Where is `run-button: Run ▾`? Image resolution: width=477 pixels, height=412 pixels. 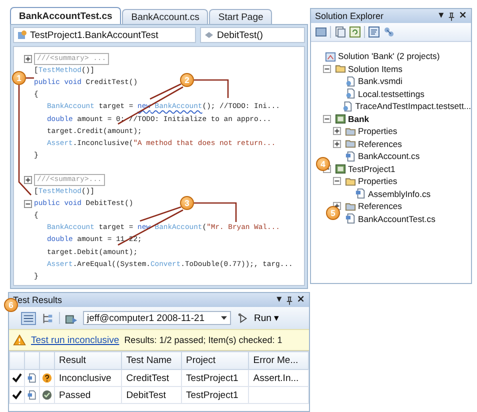 run-button: Run ▾ is located at coordinates (267, 318).